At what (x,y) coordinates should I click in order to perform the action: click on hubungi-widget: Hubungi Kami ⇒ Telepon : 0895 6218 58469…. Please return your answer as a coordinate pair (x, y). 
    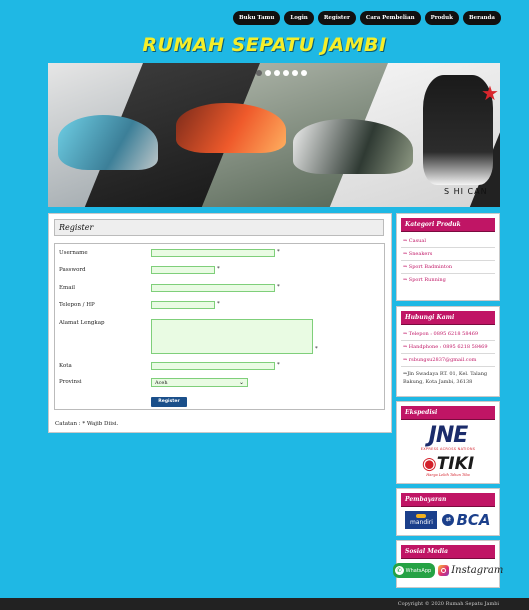
    Looking at the image, I should click on (448, 351).